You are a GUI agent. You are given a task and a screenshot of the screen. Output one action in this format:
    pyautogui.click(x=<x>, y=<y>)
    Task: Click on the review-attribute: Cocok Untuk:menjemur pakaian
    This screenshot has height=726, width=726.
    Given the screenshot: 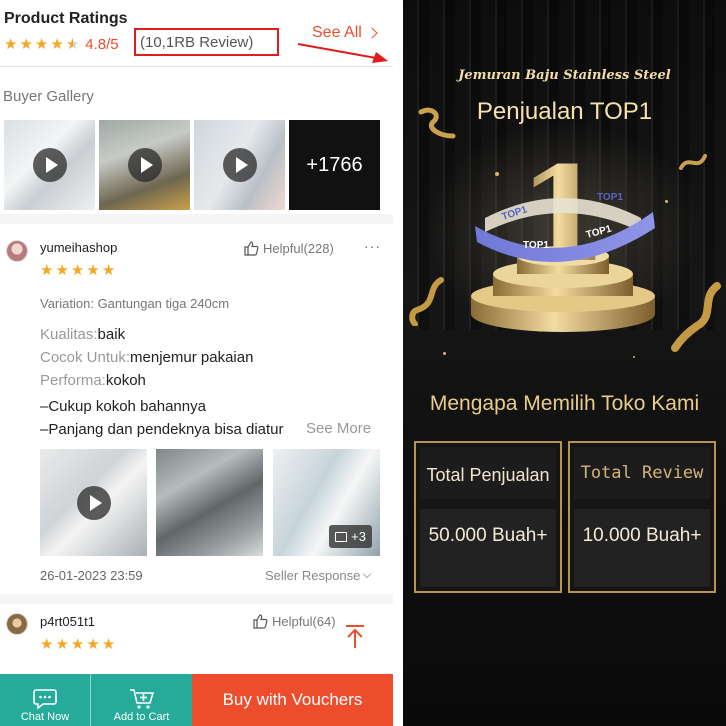 What is the action you would take?
    pyautogui.click(x=146, y=357)
    